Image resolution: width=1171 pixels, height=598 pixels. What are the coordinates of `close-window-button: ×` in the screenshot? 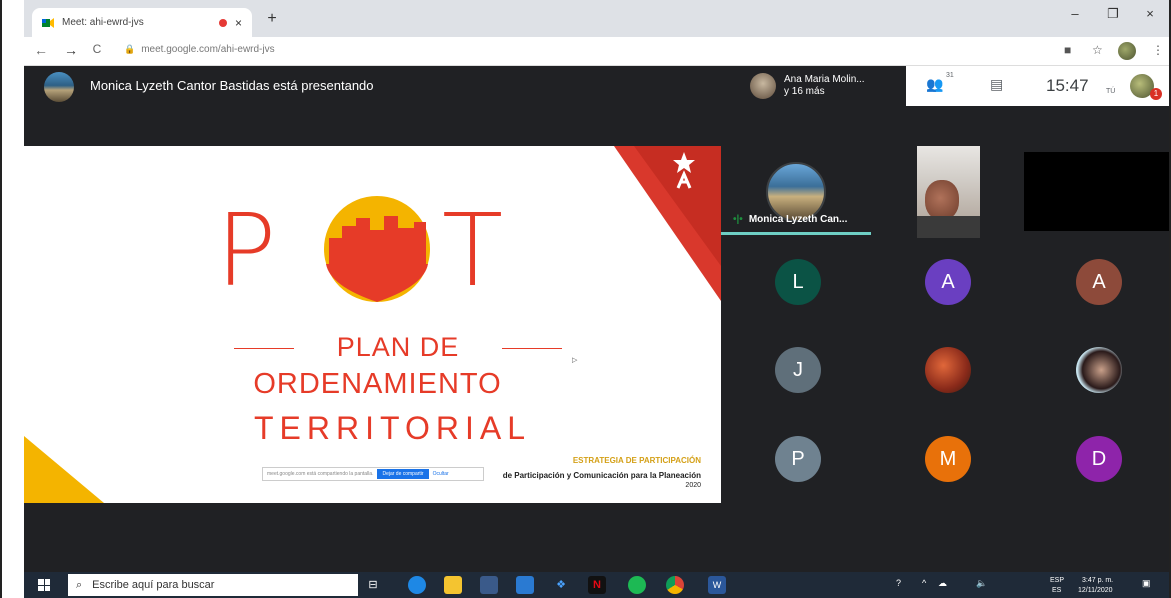 It's located at (1150, 13).